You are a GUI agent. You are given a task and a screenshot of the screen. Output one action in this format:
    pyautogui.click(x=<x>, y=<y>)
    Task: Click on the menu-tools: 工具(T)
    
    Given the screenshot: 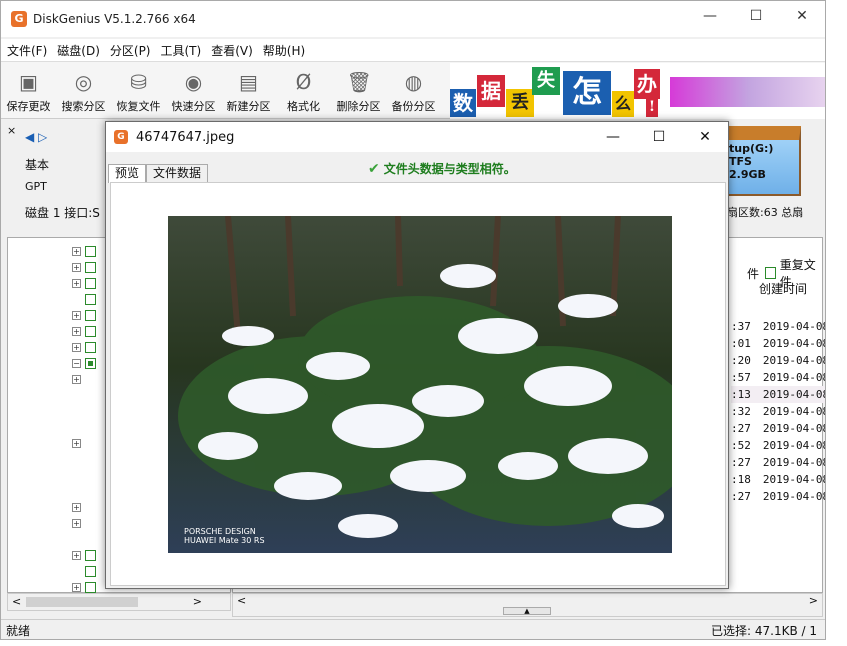 What is the action you would take?
    pyautogui.click(x=181, y=50)
    